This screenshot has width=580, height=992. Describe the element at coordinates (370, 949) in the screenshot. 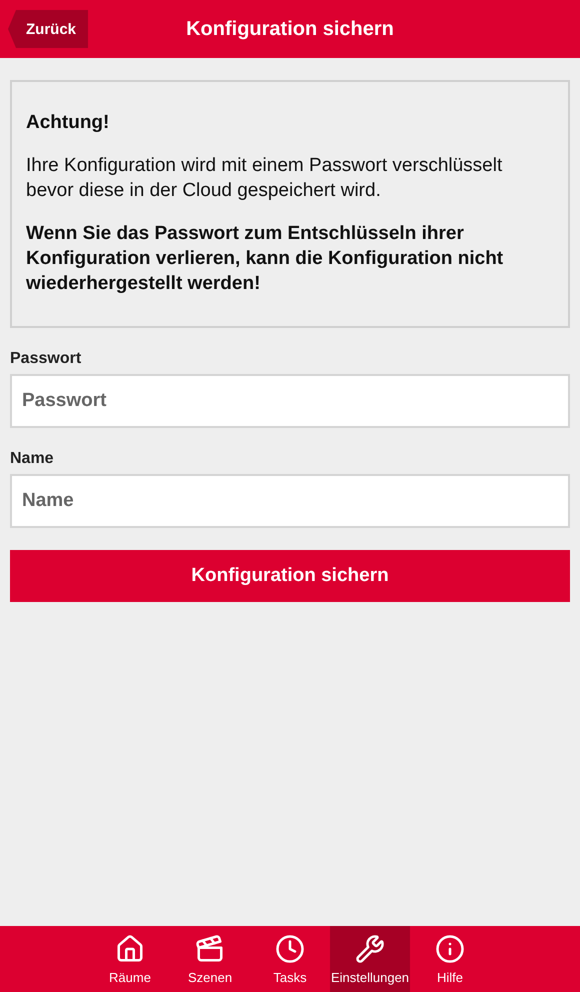

I see `wrench-icon` at that location.